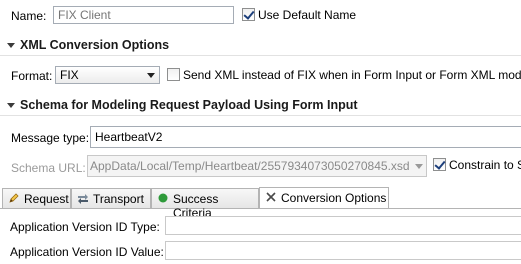 Image resolution: width=521 pixels, height=264 pixels. What do you see at coordinates (439, 164) in the screenshot?
I see `constrain-checkbox` at bounding box center [439, 164].